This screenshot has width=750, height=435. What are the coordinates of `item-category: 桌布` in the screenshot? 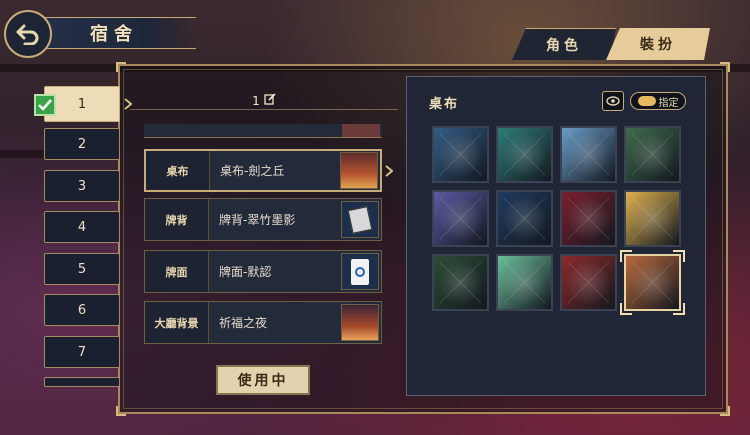 It's located at (178, 170).